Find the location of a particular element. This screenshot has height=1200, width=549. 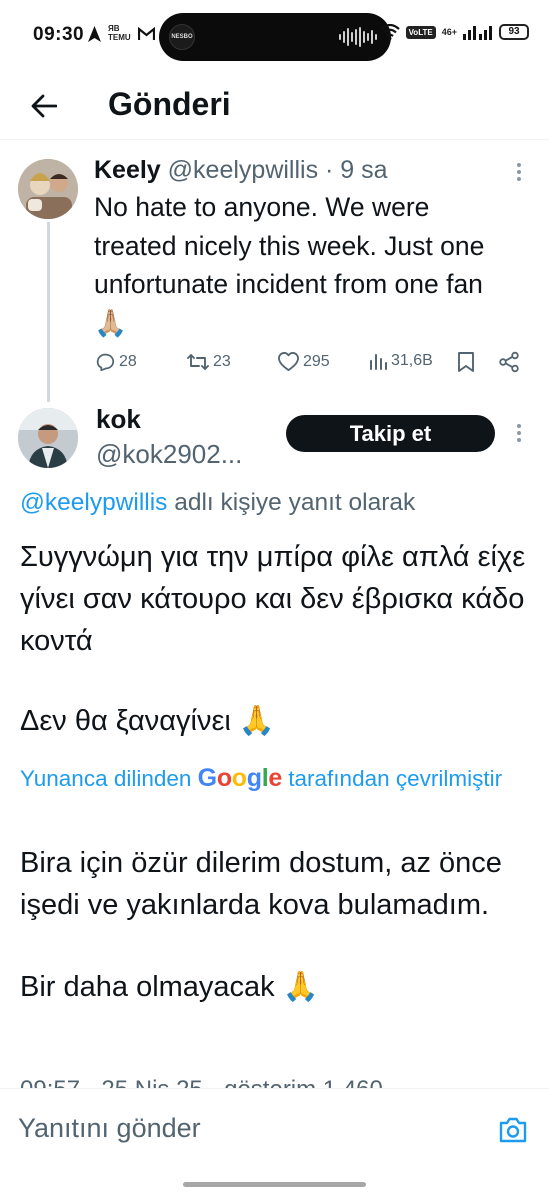

follow-button: Takip et is located at coordinates (390, 433).